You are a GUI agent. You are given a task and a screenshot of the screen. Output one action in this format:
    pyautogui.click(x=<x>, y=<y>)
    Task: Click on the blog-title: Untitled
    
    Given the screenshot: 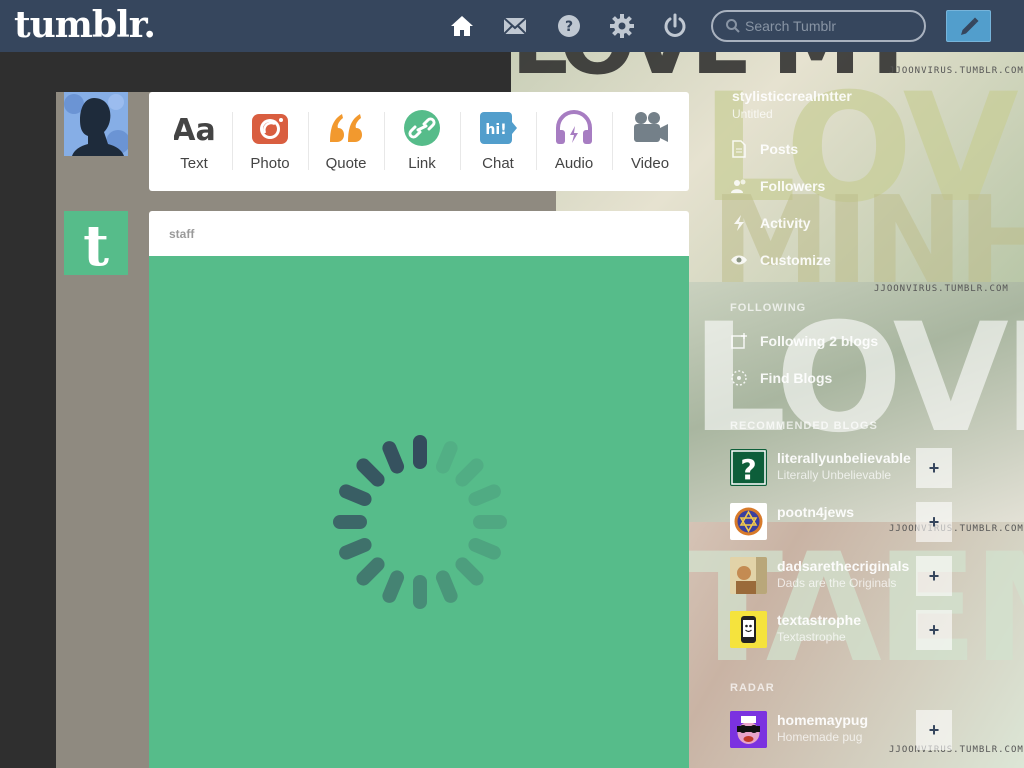 What is the action you would take?
    pyautogui.click(x=752, y=114)
    